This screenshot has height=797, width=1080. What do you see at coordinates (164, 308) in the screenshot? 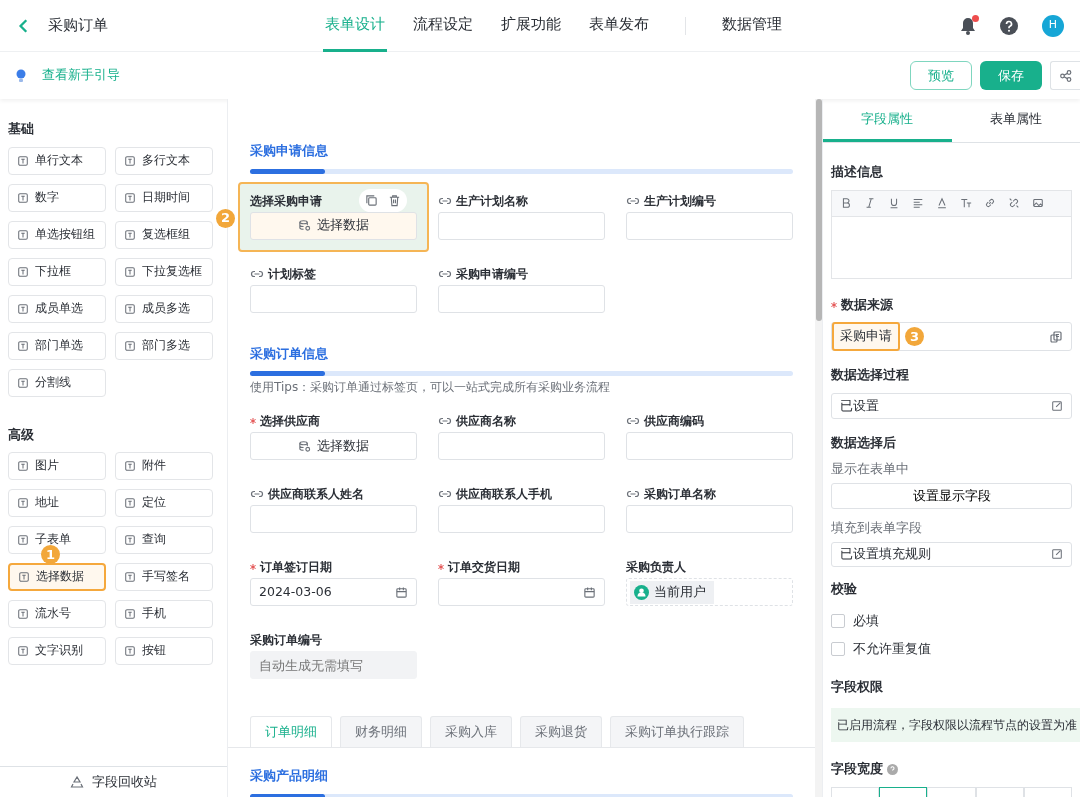
I see `field-type-item: 成员多选` at bounding box center [164, 308].